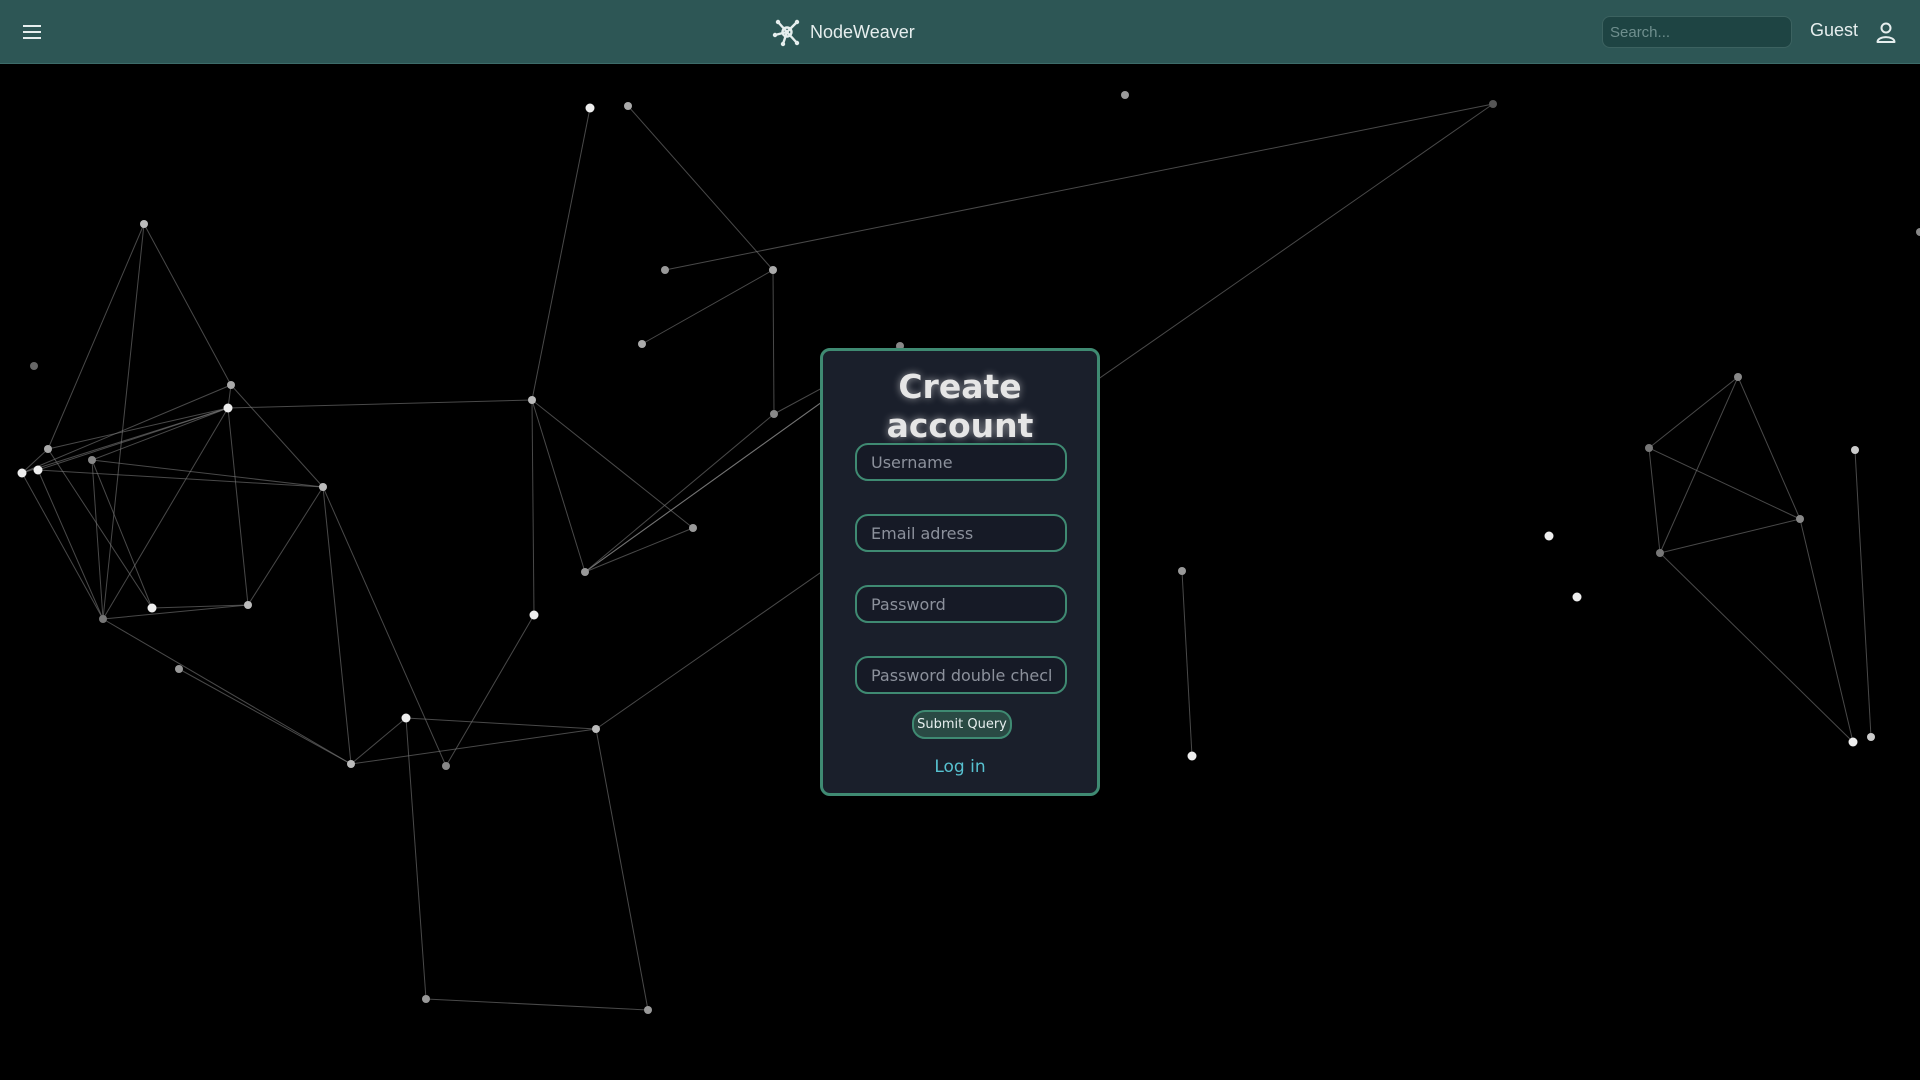  I want to click on network-graph-icon, so click(787, 32).